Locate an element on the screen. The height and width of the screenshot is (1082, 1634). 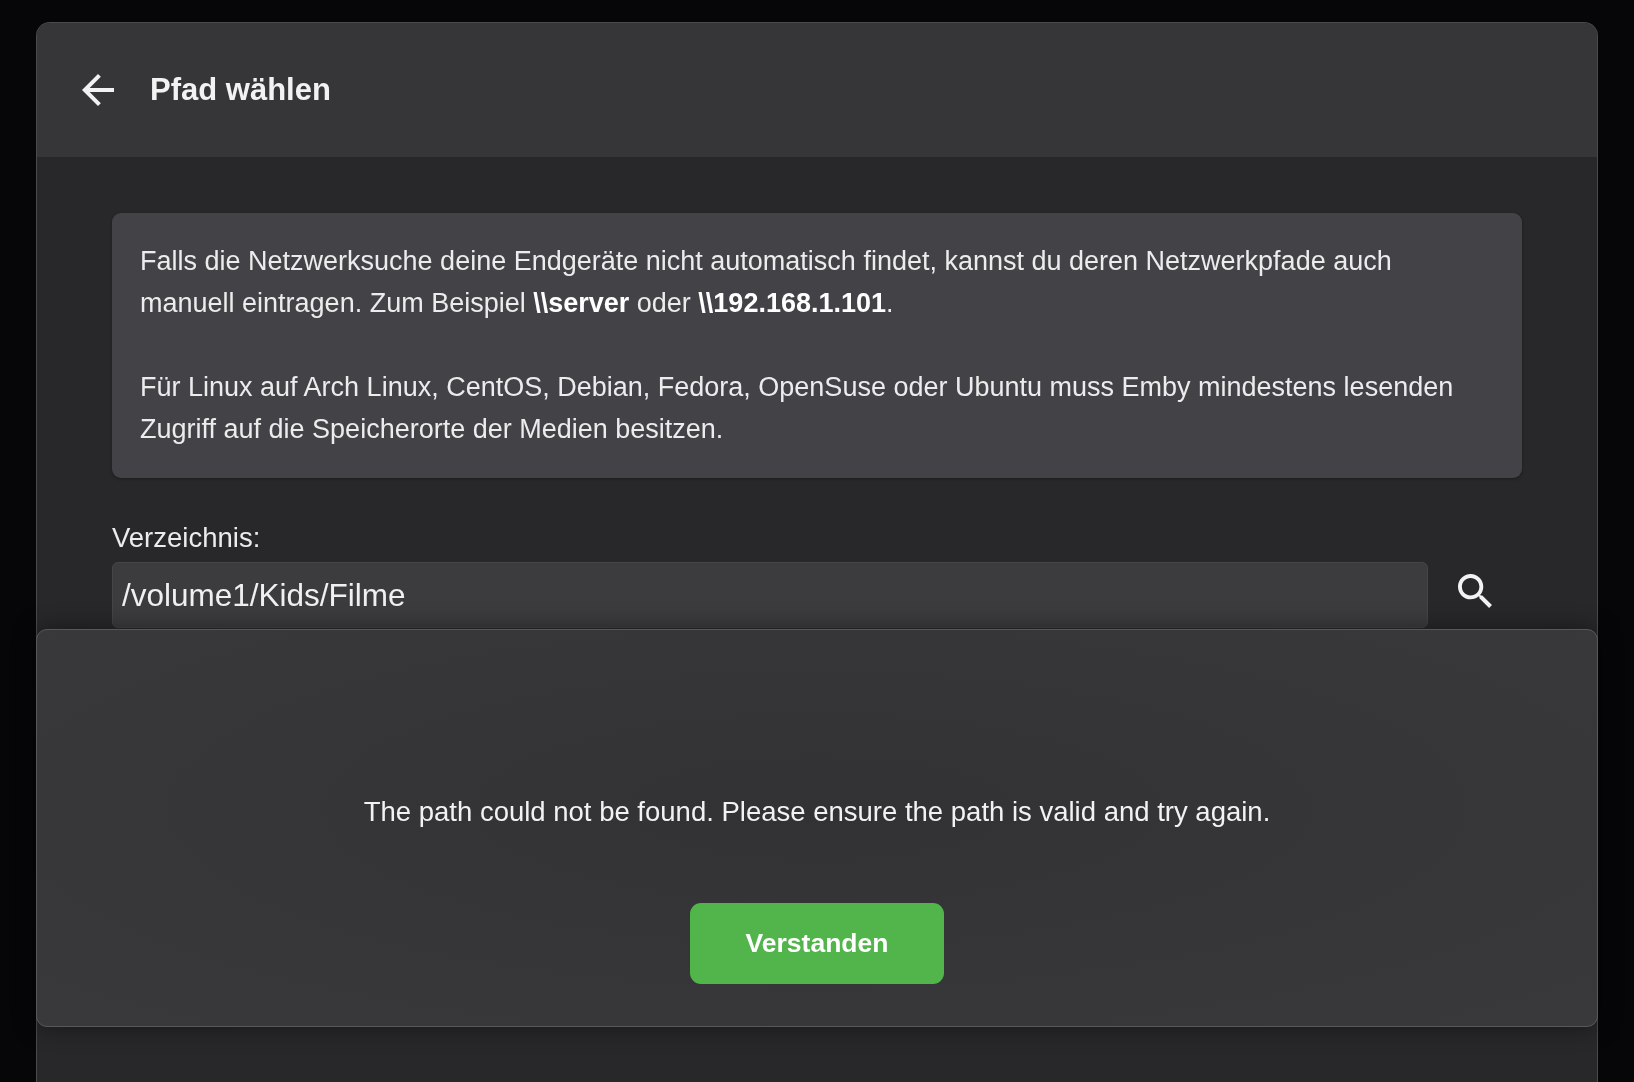
back-button is located at coordinates (98, 90).